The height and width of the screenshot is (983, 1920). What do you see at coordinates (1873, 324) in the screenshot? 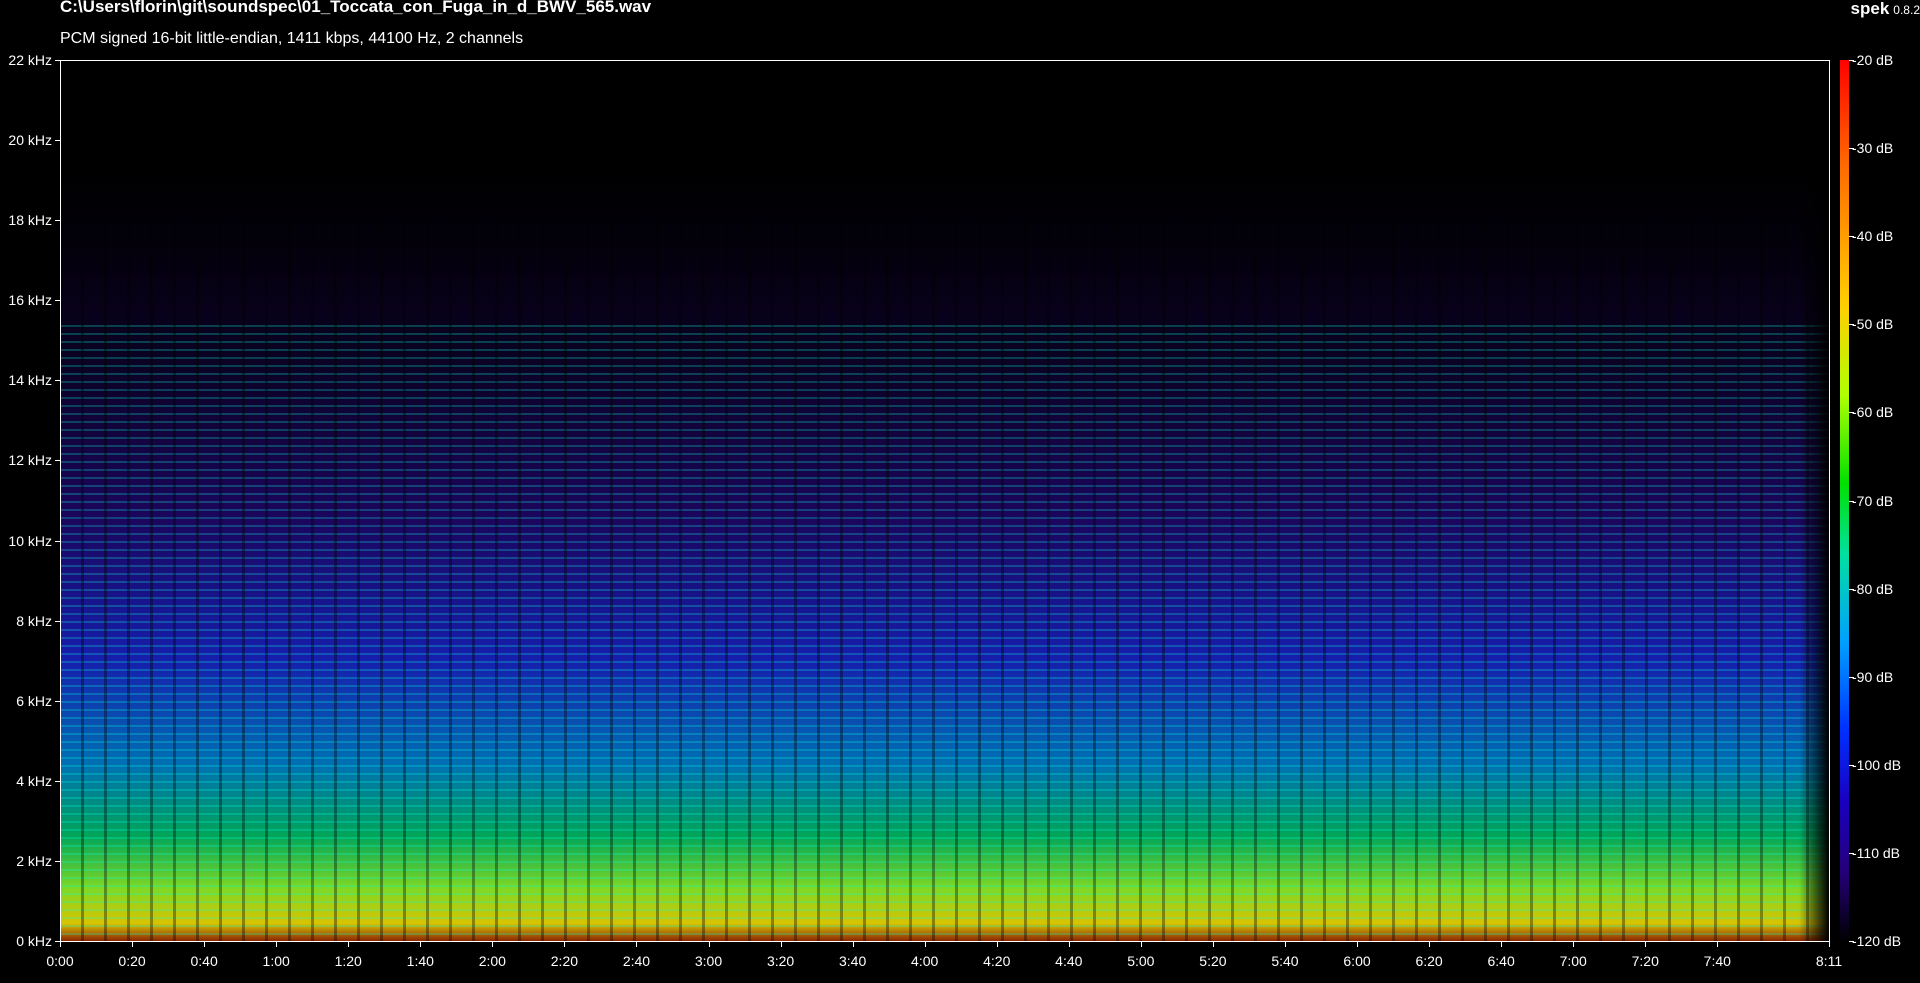
I see `db-tick-label: -50 dB` at bounding box center [1873, 324].